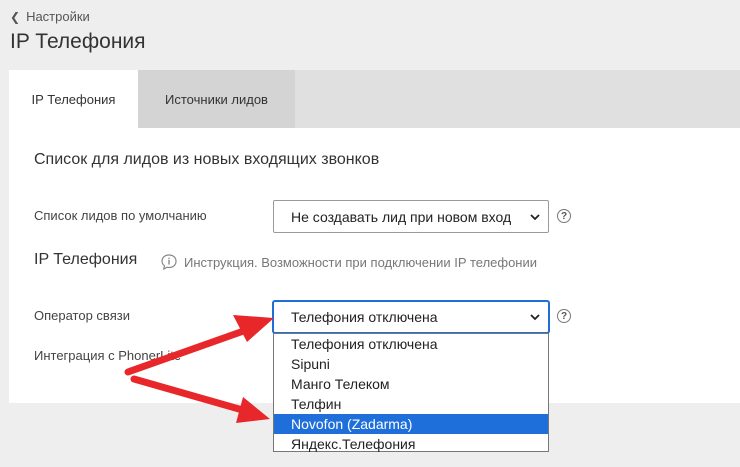  I want to click on telephony-heading: IP Телефония, so click(86, 259).